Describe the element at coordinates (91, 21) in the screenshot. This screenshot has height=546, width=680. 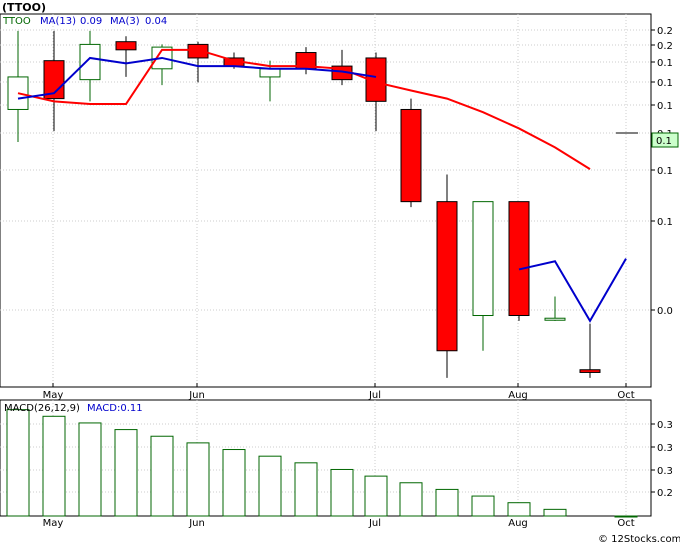
I see `legend-ma13-value: 0.09` at that location.